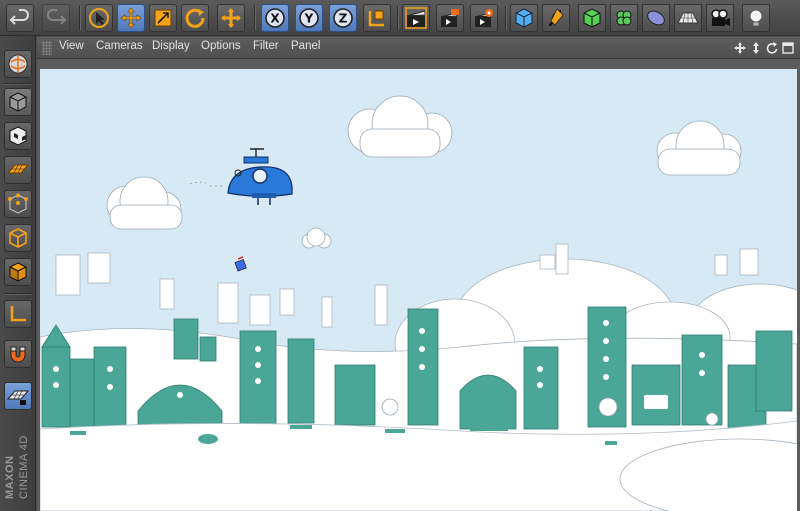 The width and height of the screenshot is (800, 511). I want to click on rotate-view-button, so click(772, 48).